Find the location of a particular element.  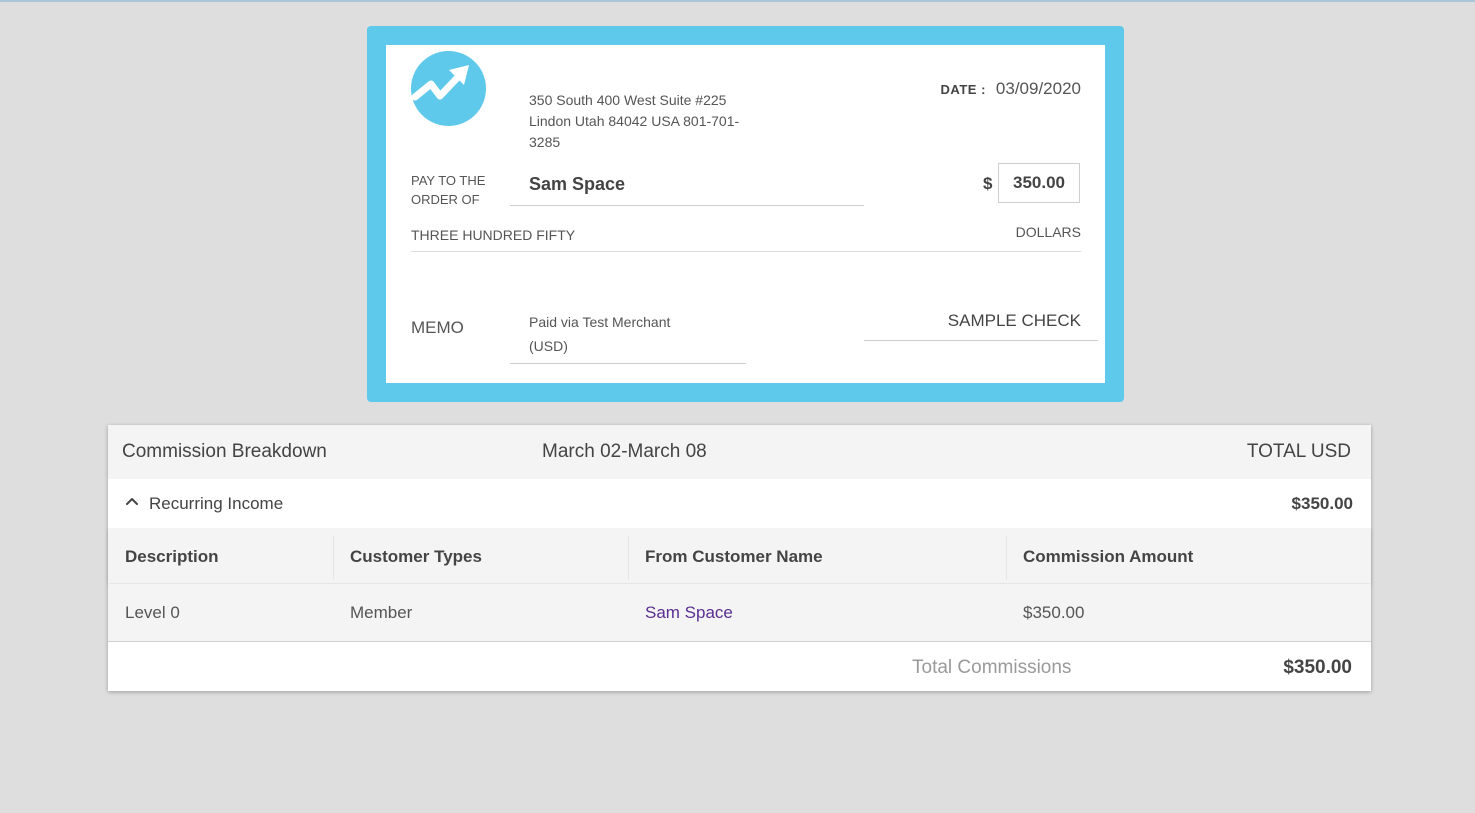

cell-customer-type: Member is located at coordinates (381, 612).